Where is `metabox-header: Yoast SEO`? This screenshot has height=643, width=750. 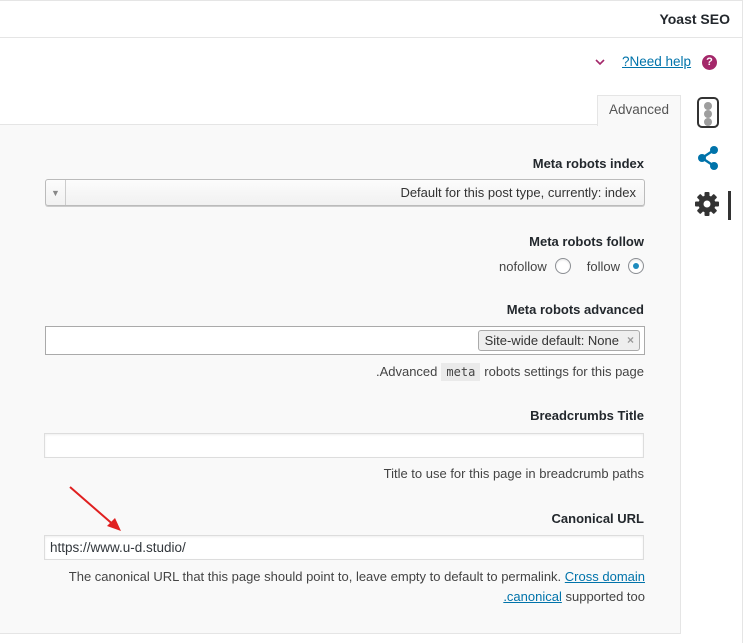
metabox-header: Yoast SEO is located at coordinates (371, 19).